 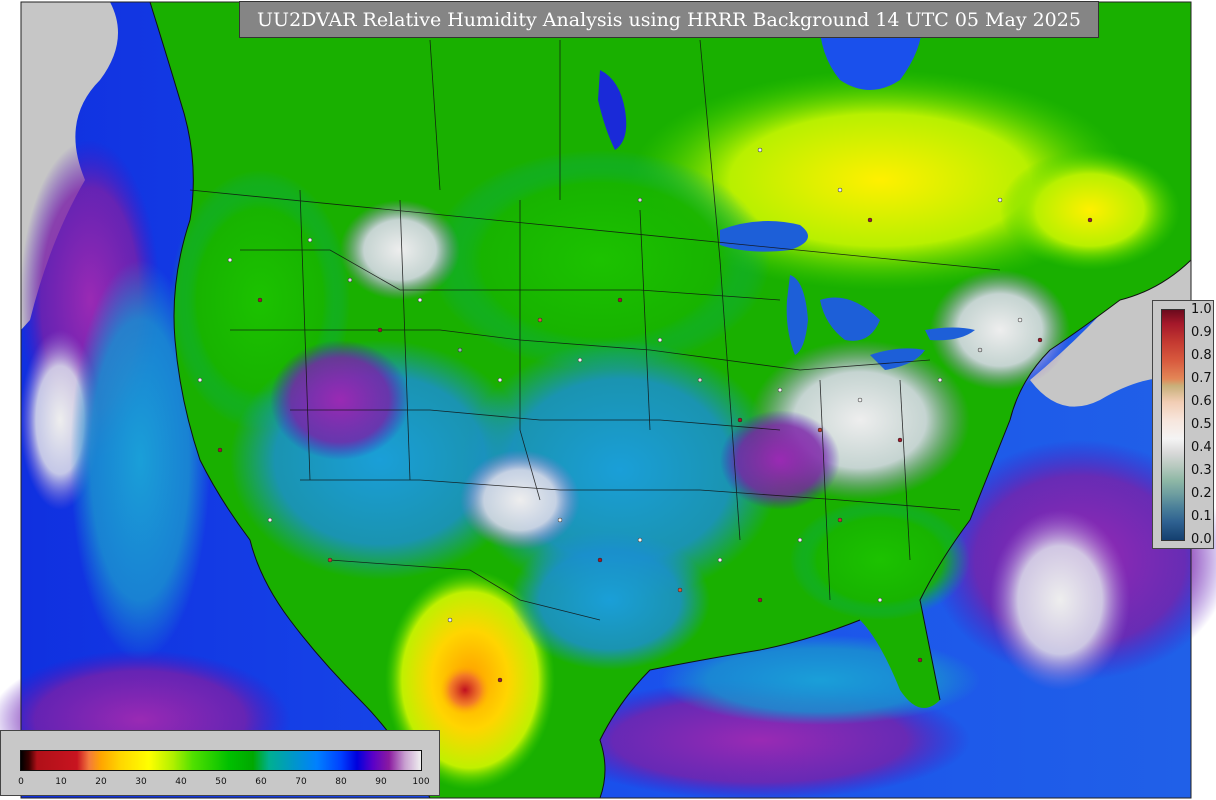 What do you see at coordinates (1201, 539) in the screenshot?
I see `station-colorbar-label: 0.0` at bounding box center [1201, 539].